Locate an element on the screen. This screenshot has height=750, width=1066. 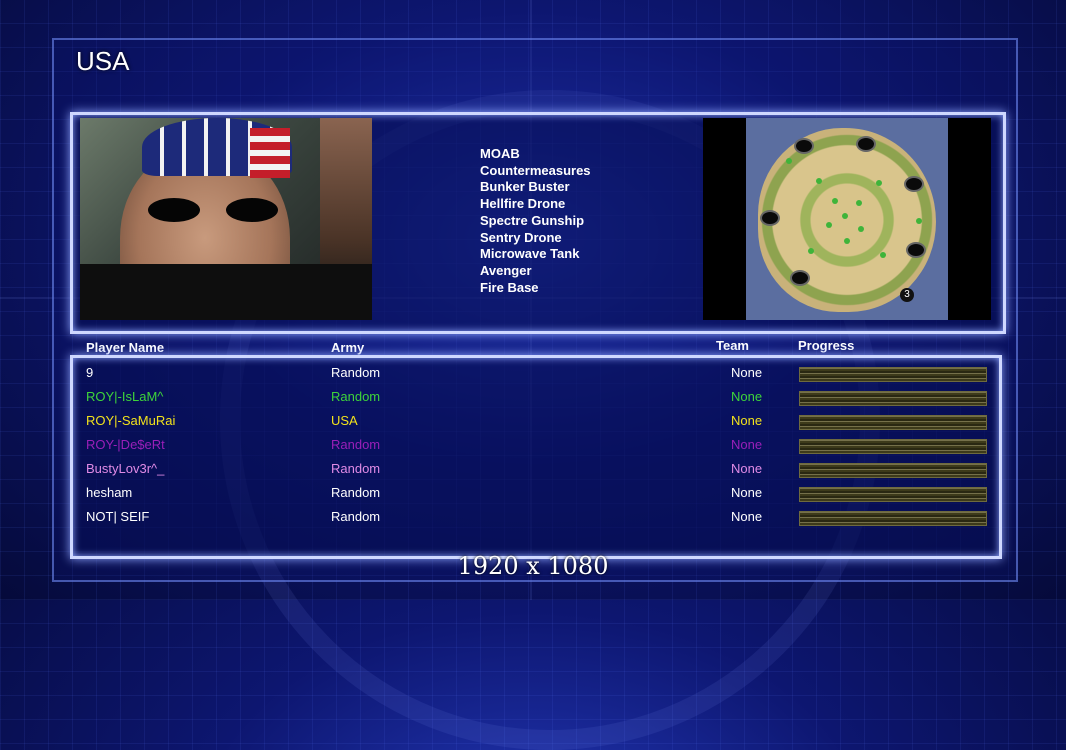
minimap: 3 is located at coordinates (847, 219).